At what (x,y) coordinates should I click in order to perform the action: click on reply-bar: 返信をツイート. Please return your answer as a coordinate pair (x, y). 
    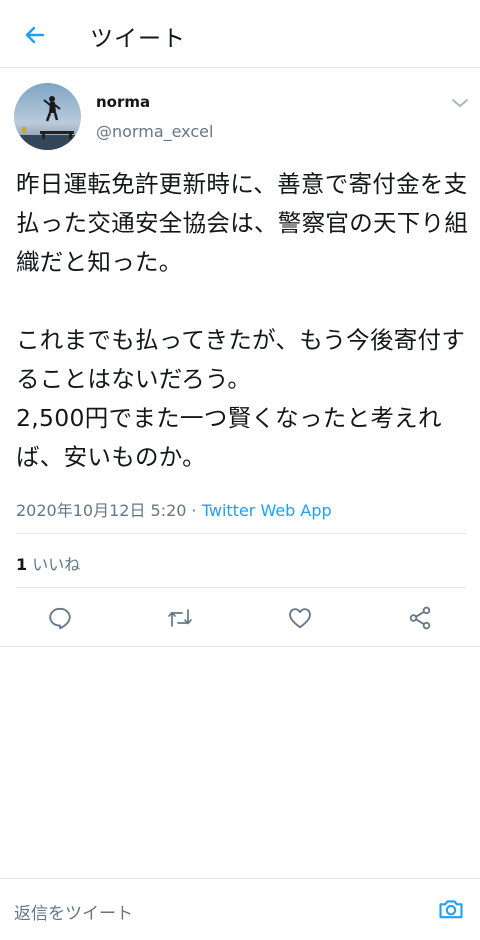
    Looking at the image, I should click on (240, 909).